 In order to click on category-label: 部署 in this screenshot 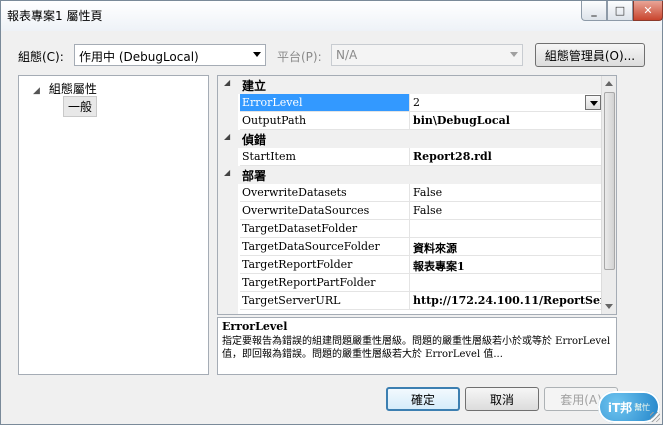, I will do `click(254, 176)`.